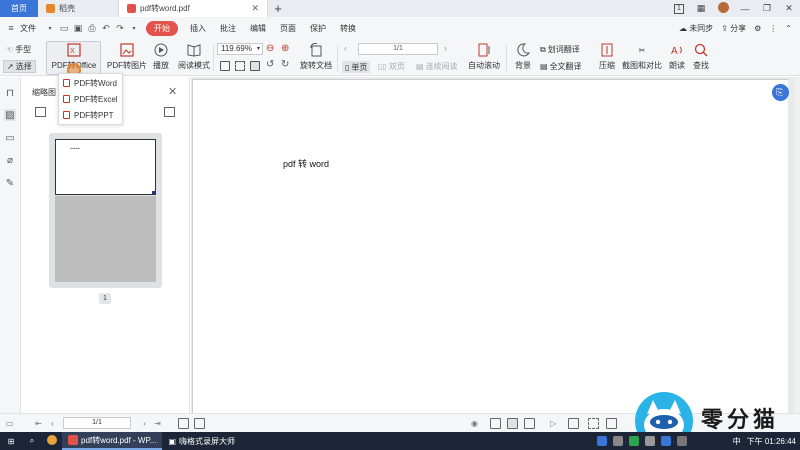 This screenshot has width=800, height=450. What do you see at coordinates (157, 423) in the screenshot?
I see `last-page-icon: ⇥` at bounding box center [157, 423].